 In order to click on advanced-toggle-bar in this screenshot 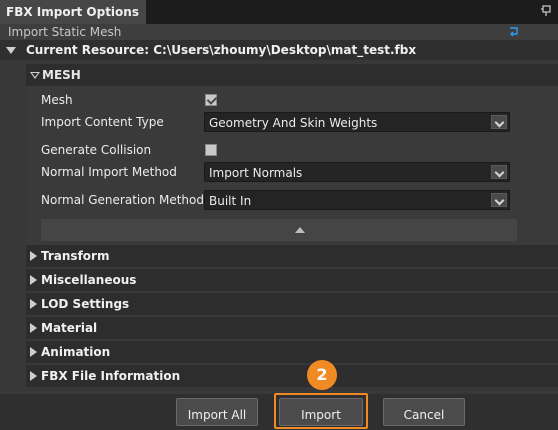, I will do `click(279, 230)`.